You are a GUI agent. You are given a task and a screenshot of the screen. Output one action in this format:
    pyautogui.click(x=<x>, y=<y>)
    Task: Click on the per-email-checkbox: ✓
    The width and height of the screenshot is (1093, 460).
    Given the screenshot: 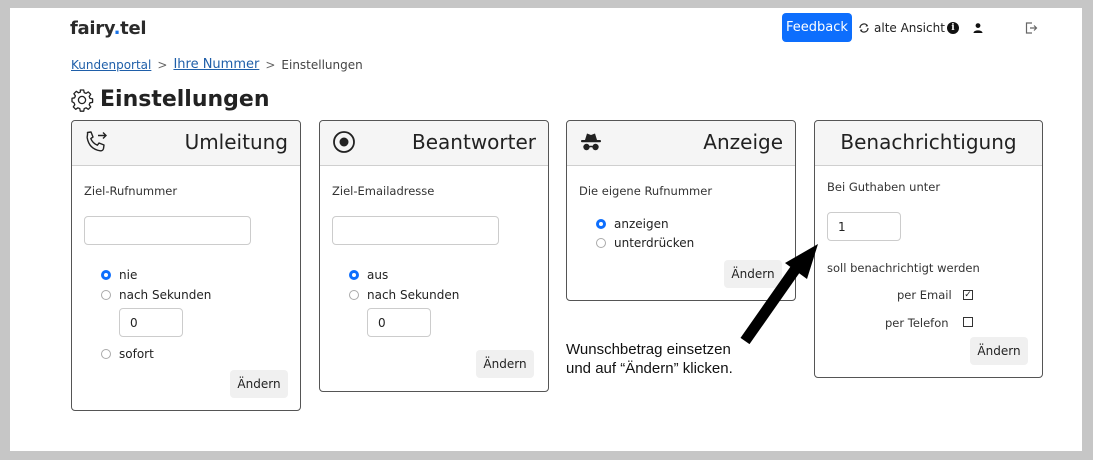 What is the action you would take?
    pyautogui.click(x=968, y=295)
    